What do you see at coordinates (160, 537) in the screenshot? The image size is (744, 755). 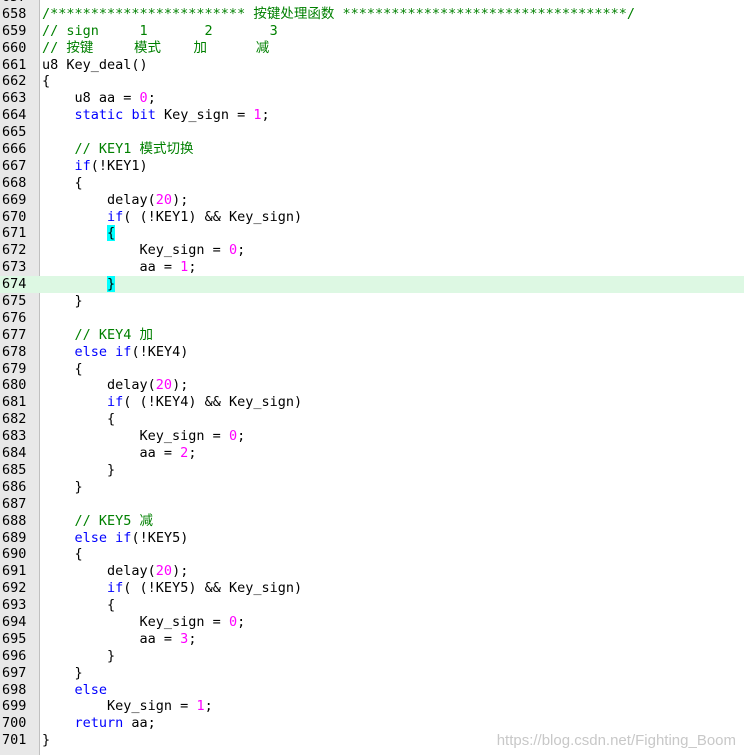 I see `code-token: (!KEY5)` at bounding box center [160, 537].